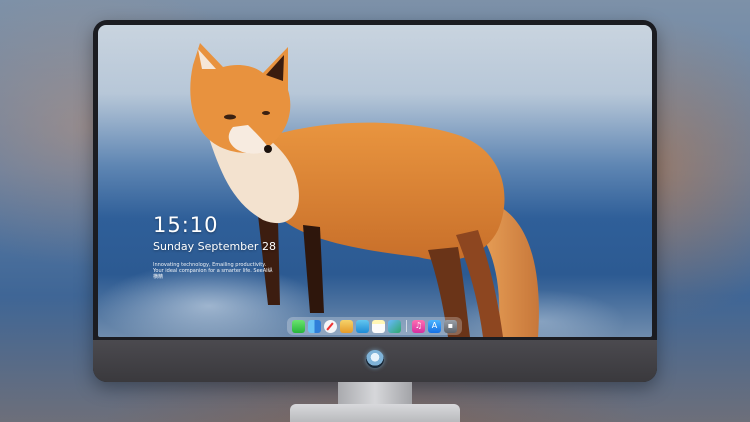 This screenshot has width=750, height=422. I want to click on compass-icon, so click(330, 326).